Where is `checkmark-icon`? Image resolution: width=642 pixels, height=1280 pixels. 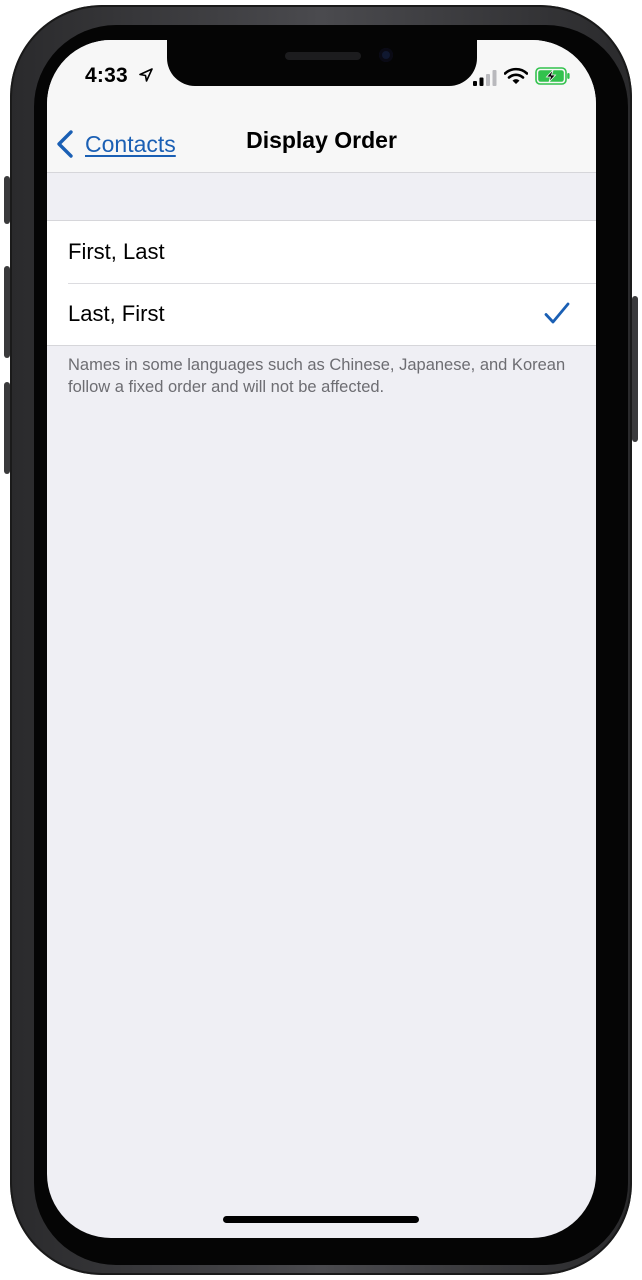 checkmark-icon is located at coordinates (557, 313).